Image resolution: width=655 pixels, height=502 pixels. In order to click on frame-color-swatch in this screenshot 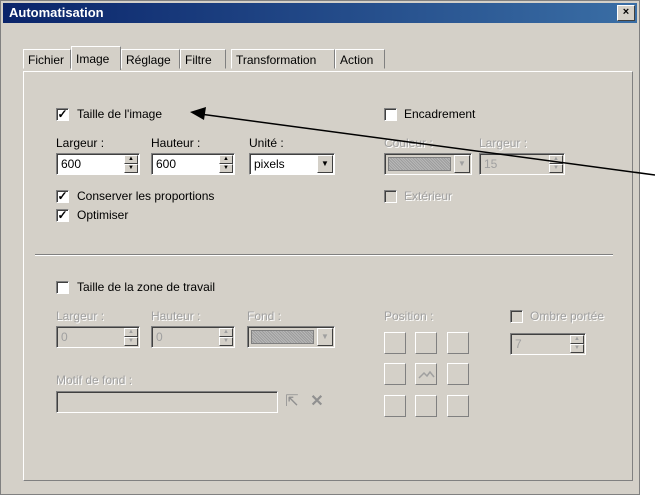, I will do `click(419, 164)`.